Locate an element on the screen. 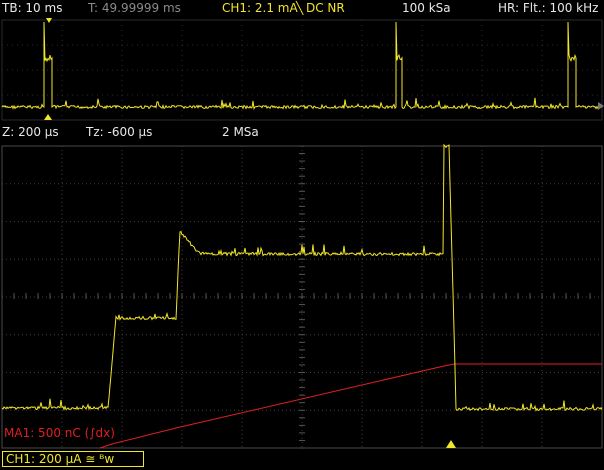 The image size is (604, 470). coupling-label: DC NR is located at coordinates (325, 8).